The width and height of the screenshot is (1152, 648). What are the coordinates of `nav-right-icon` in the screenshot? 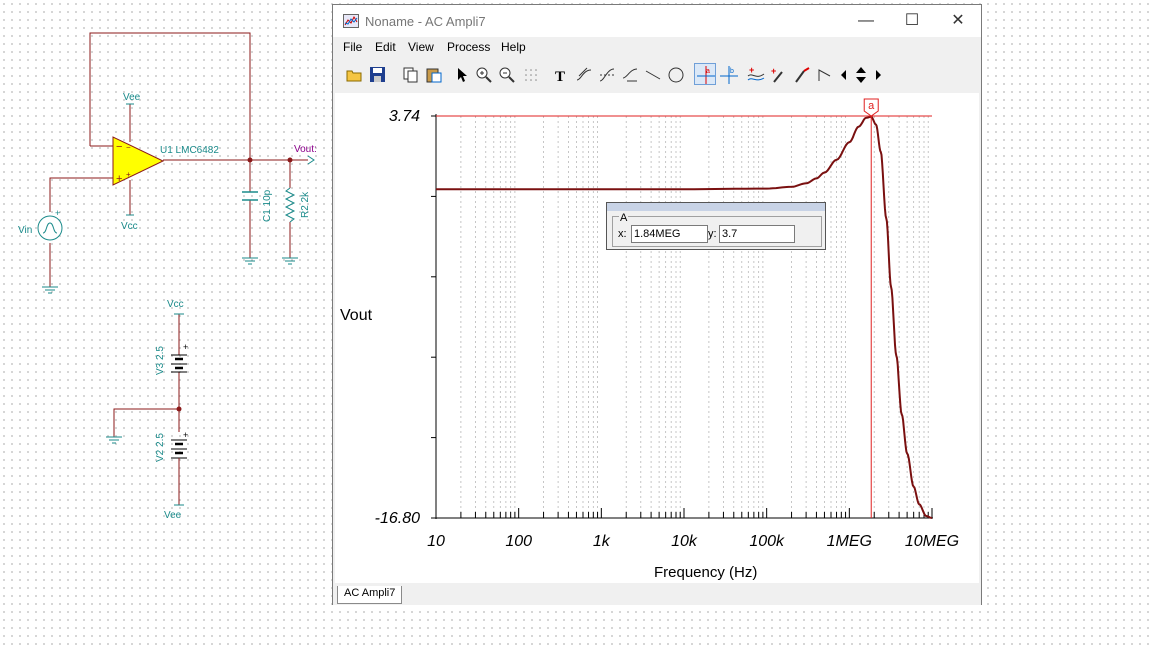 It's located at (877, 74).